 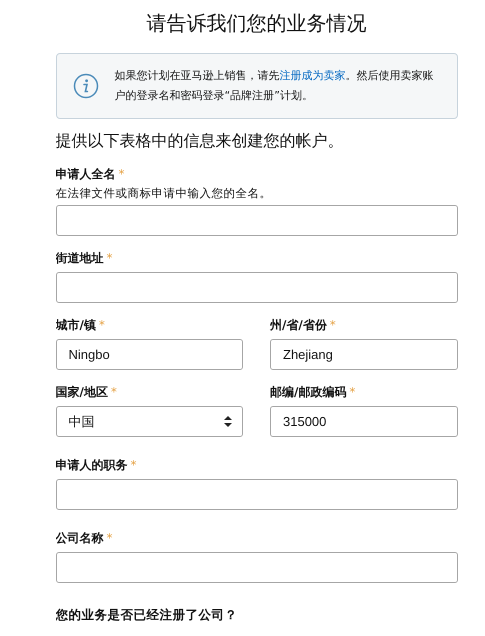 I want to click on text-field: Zhejiang, so click(x=364, y=354).